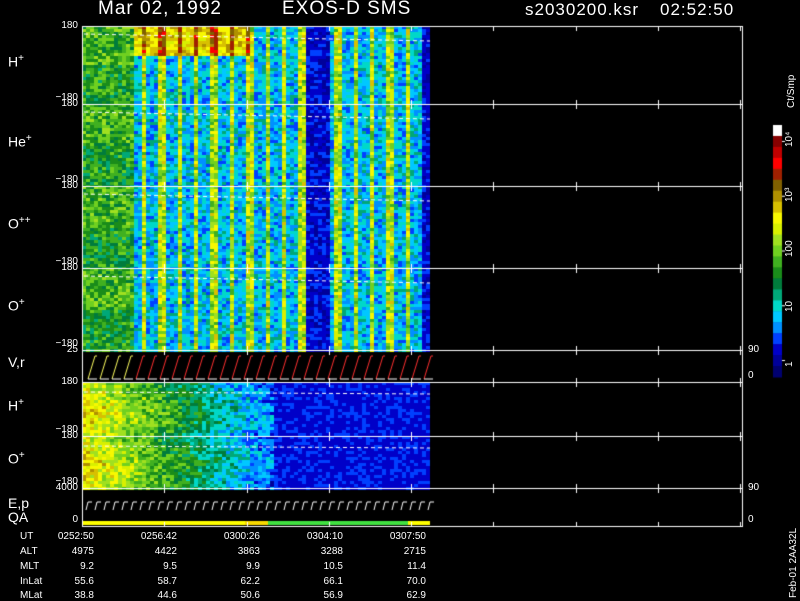 The height and width of the screenshot is (601, 800). What do you see at coordinates (333, 566) in the screenshot?
I see `footer-cell: 10.5` at bounding box center [333, 566].